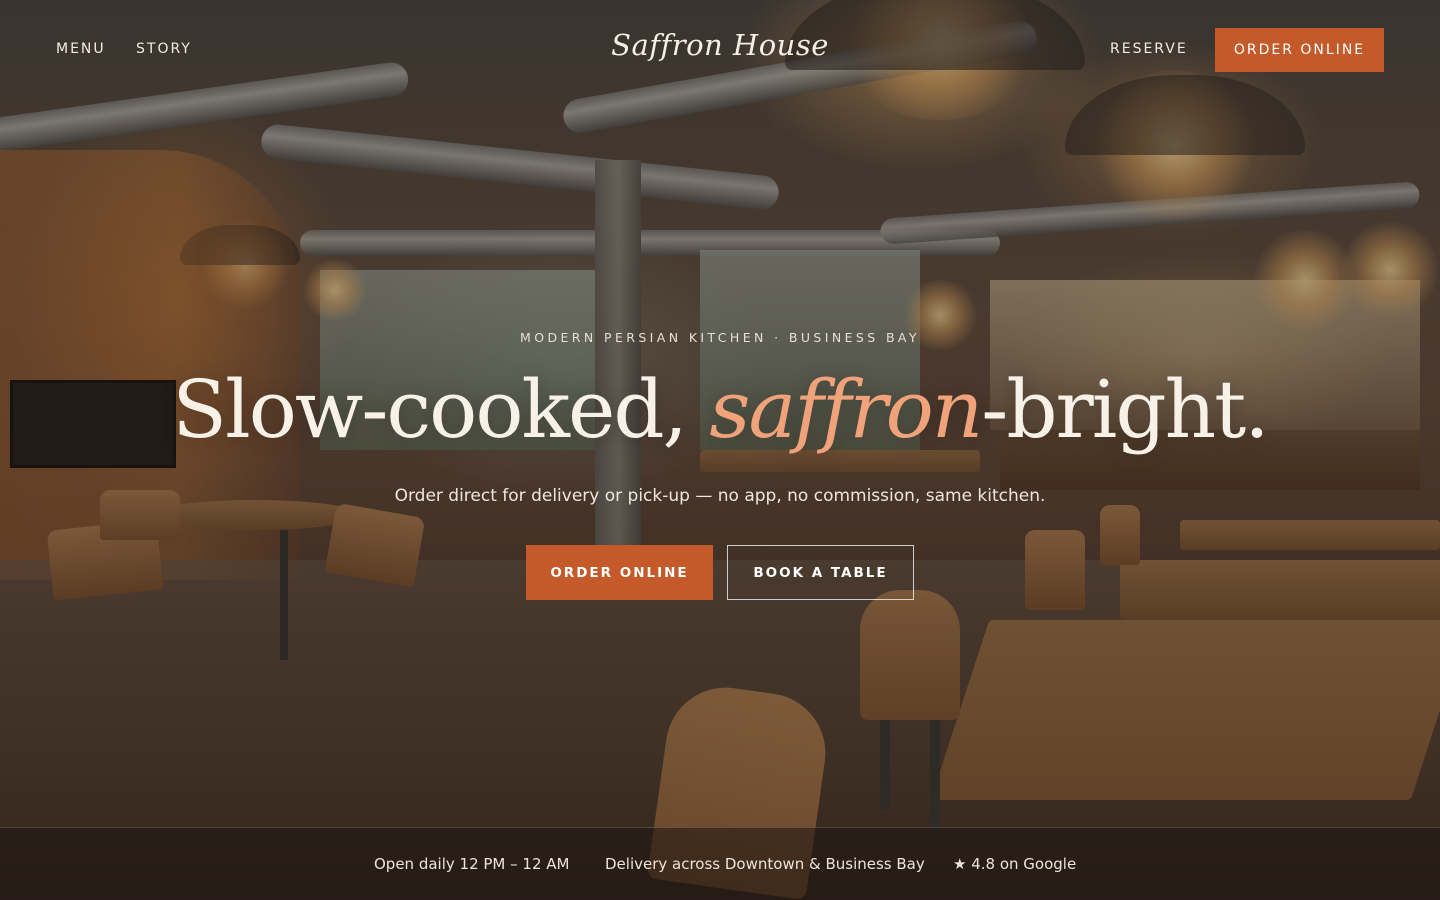 This screenshot has width=1440, height=900. I want to click on hero-headline: Slow-cooked, saffron-bright., so click(720, 410).